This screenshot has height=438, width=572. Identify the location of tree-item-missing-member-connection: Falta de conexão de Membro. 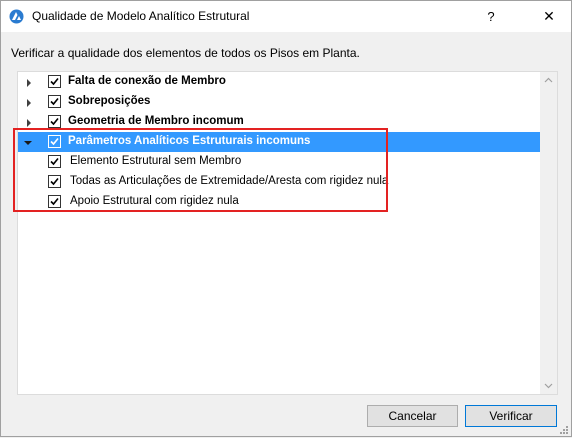
(279, 82).